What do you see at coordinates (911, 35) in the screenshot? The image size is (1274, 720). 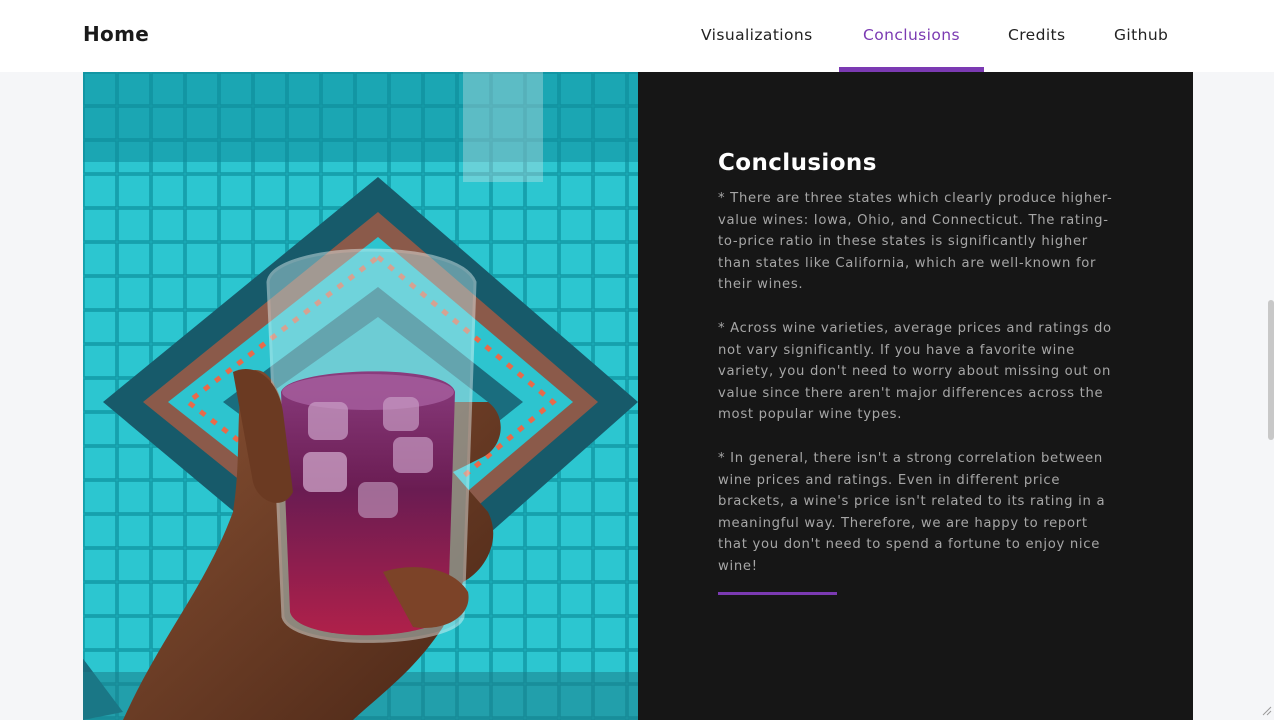 I see `nav-link-conclusions: Conclusions` at bounding box center [911, 35].